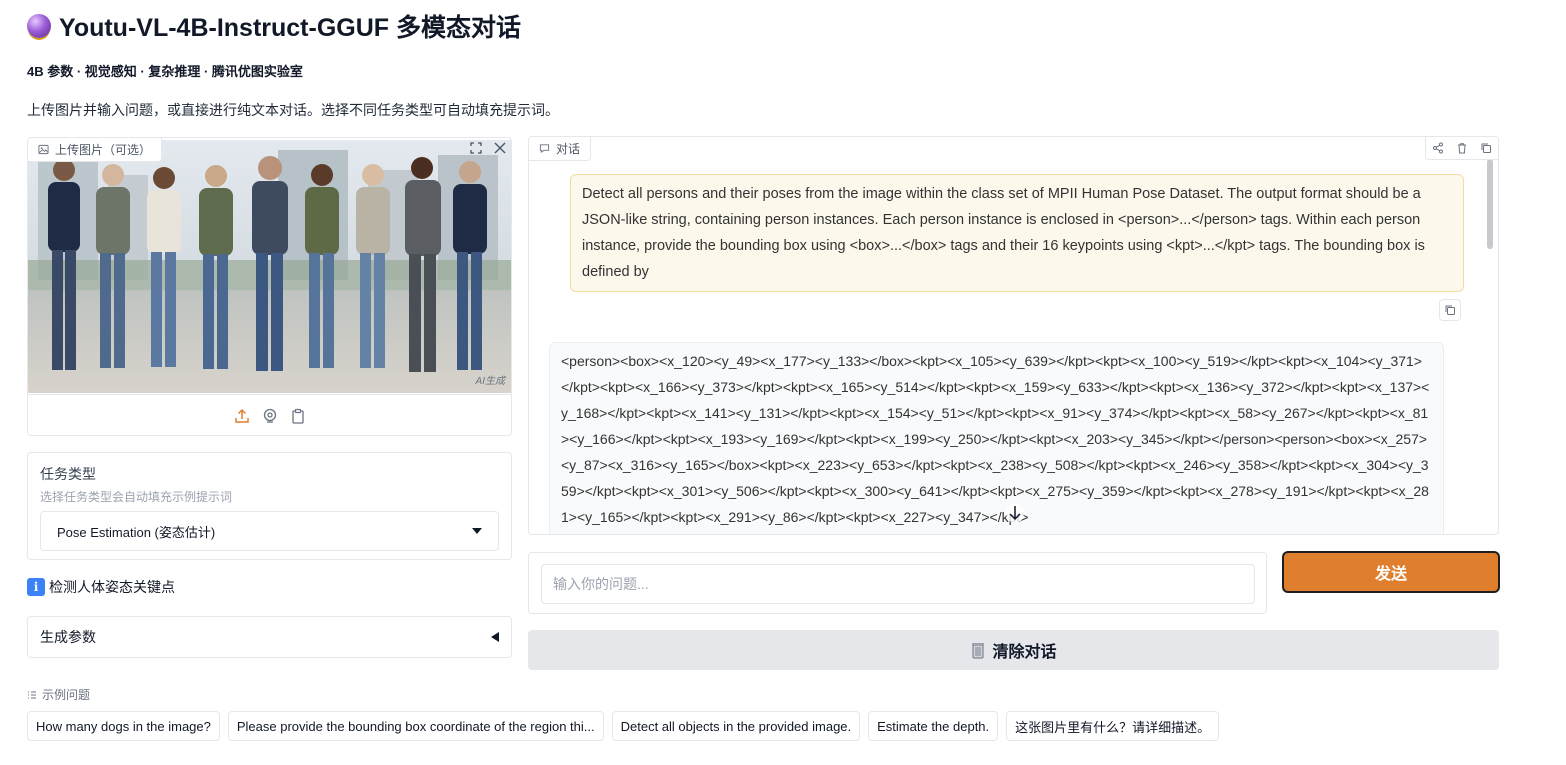 The width and height of the screenshot is (1566, 765). What do you see at coordinates (1024, 652) in the screenshot?
I see `clear-chat-label: 清除对话` at bounding box center [1024, 652].